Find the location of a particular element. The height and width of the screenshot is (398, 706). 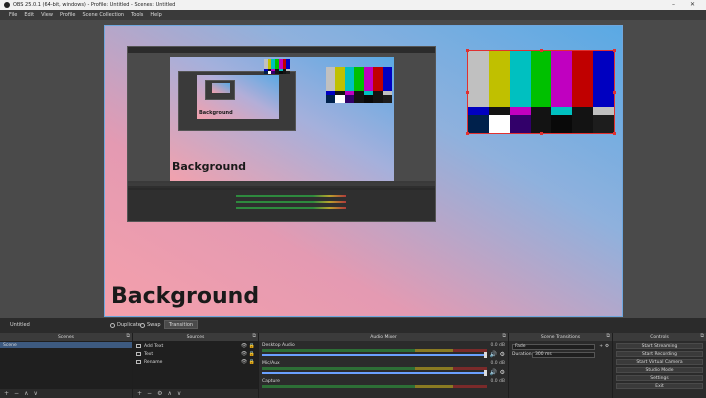

mixer-channel: Desktop Audio 0.0 dB 🔊 ⚙ is located at coordinates (383, 350).